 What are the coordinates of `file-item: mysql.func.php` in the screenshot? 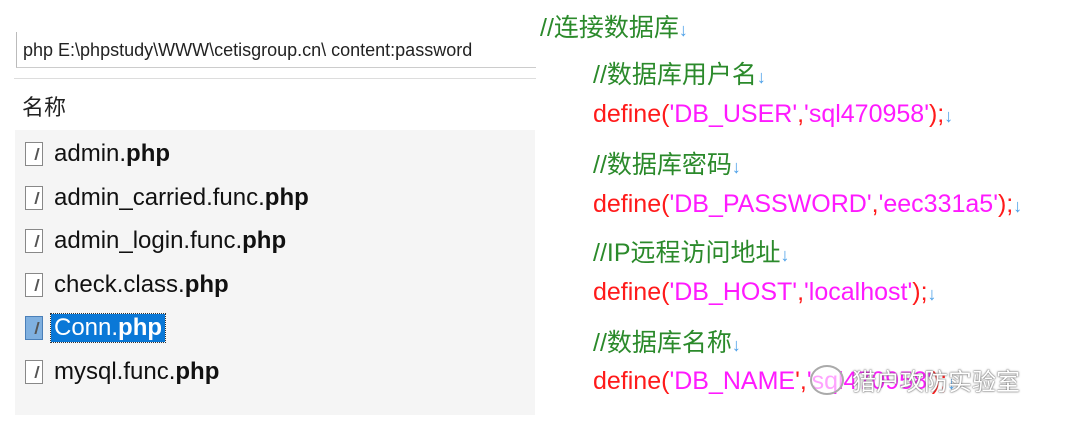 It's located at (123, 372).